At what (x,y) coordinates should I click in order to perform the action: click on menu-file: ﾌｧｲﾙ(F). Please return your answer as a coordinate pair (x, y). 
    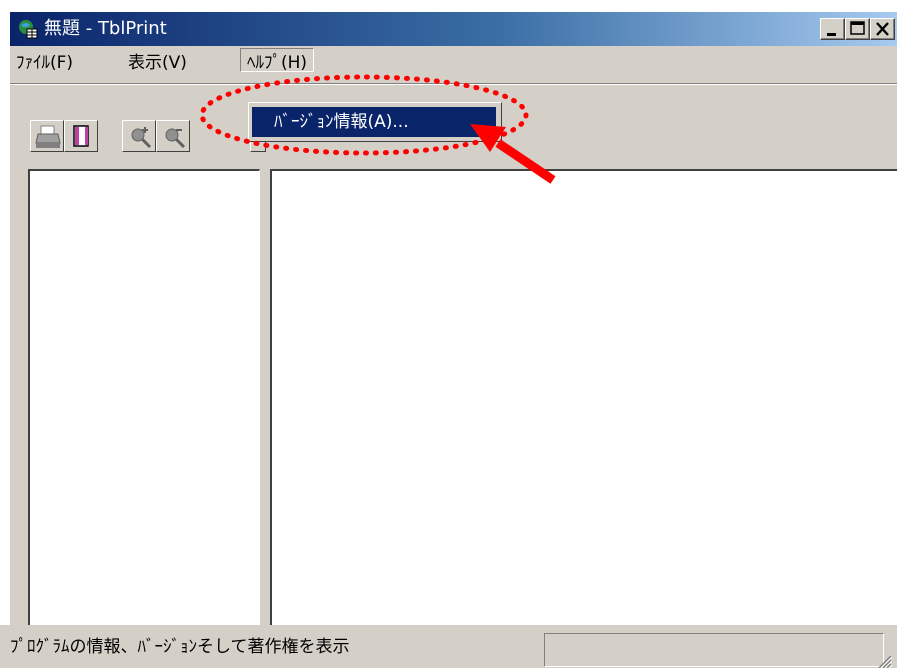
    Looking at the image, I should click on (44, 63).